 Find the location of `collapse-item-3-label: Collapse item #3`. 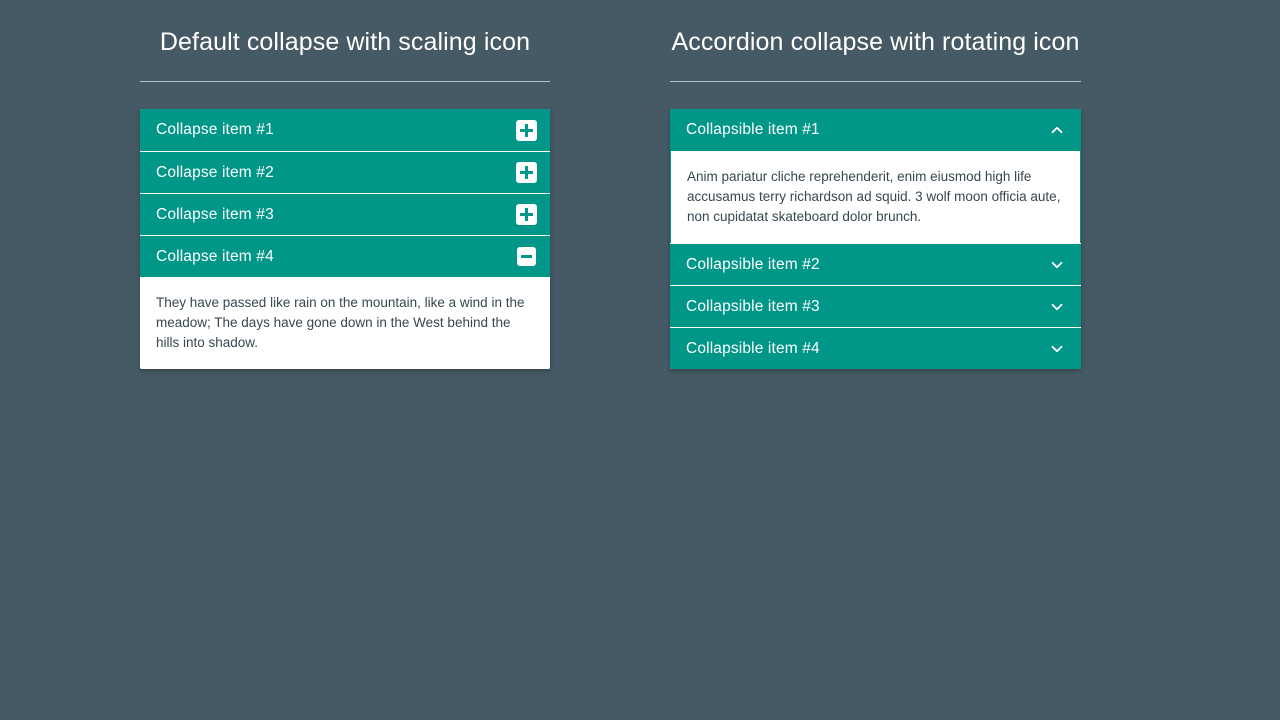

collapse-item-3-label: Collapse item #3 is located at coordinates (215, 214).